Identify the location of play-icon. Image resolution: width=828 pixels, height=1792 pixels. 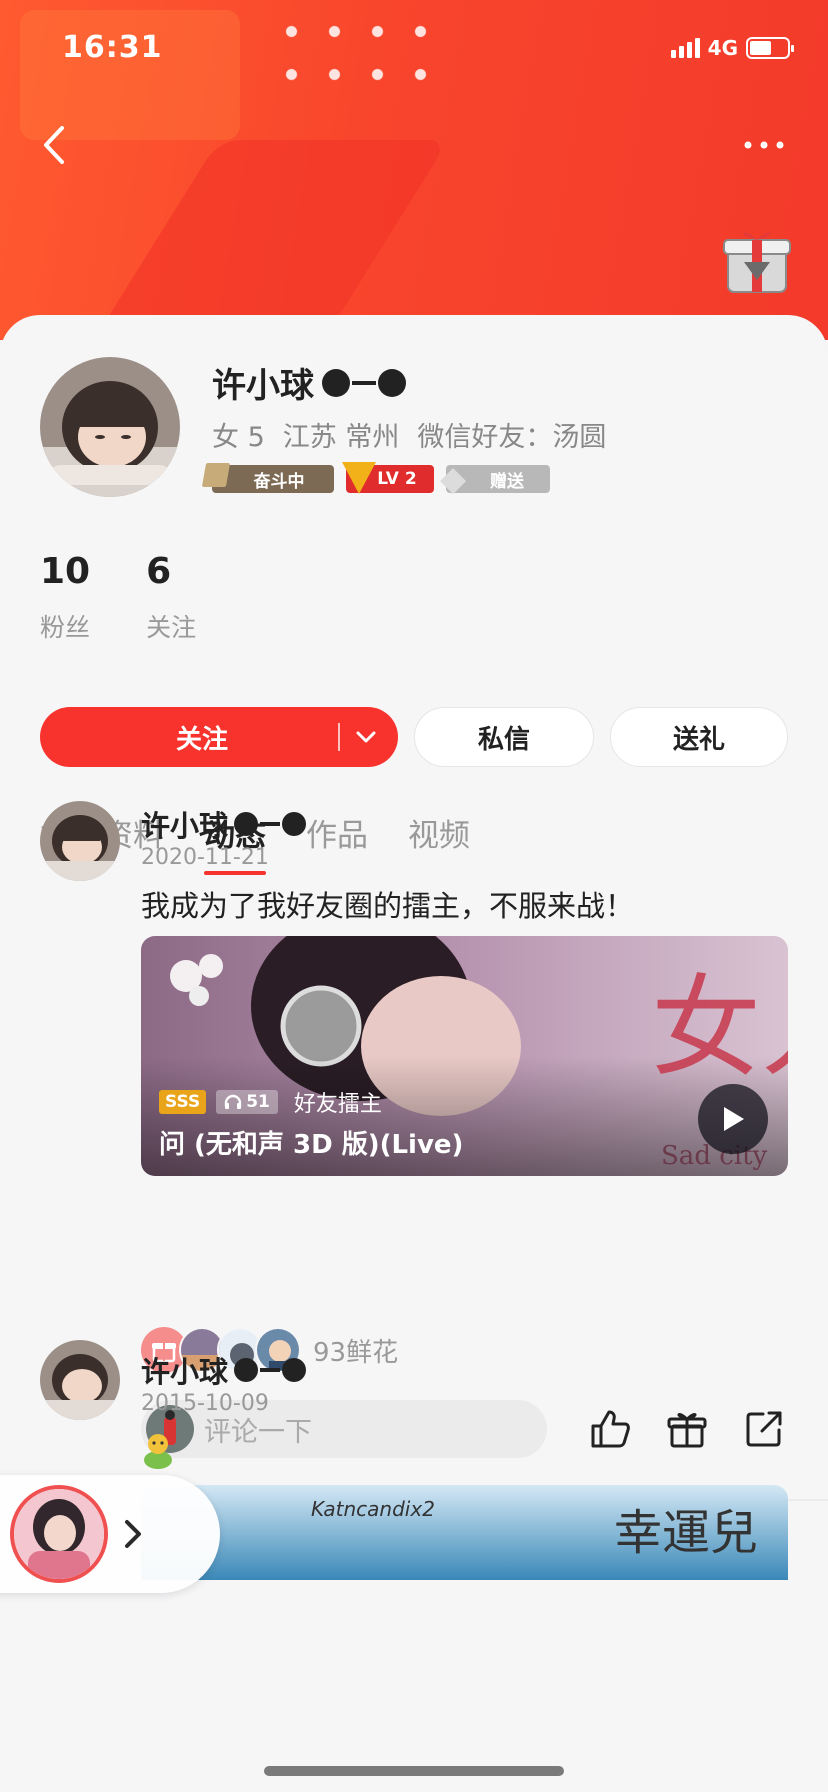
(734, 1119).